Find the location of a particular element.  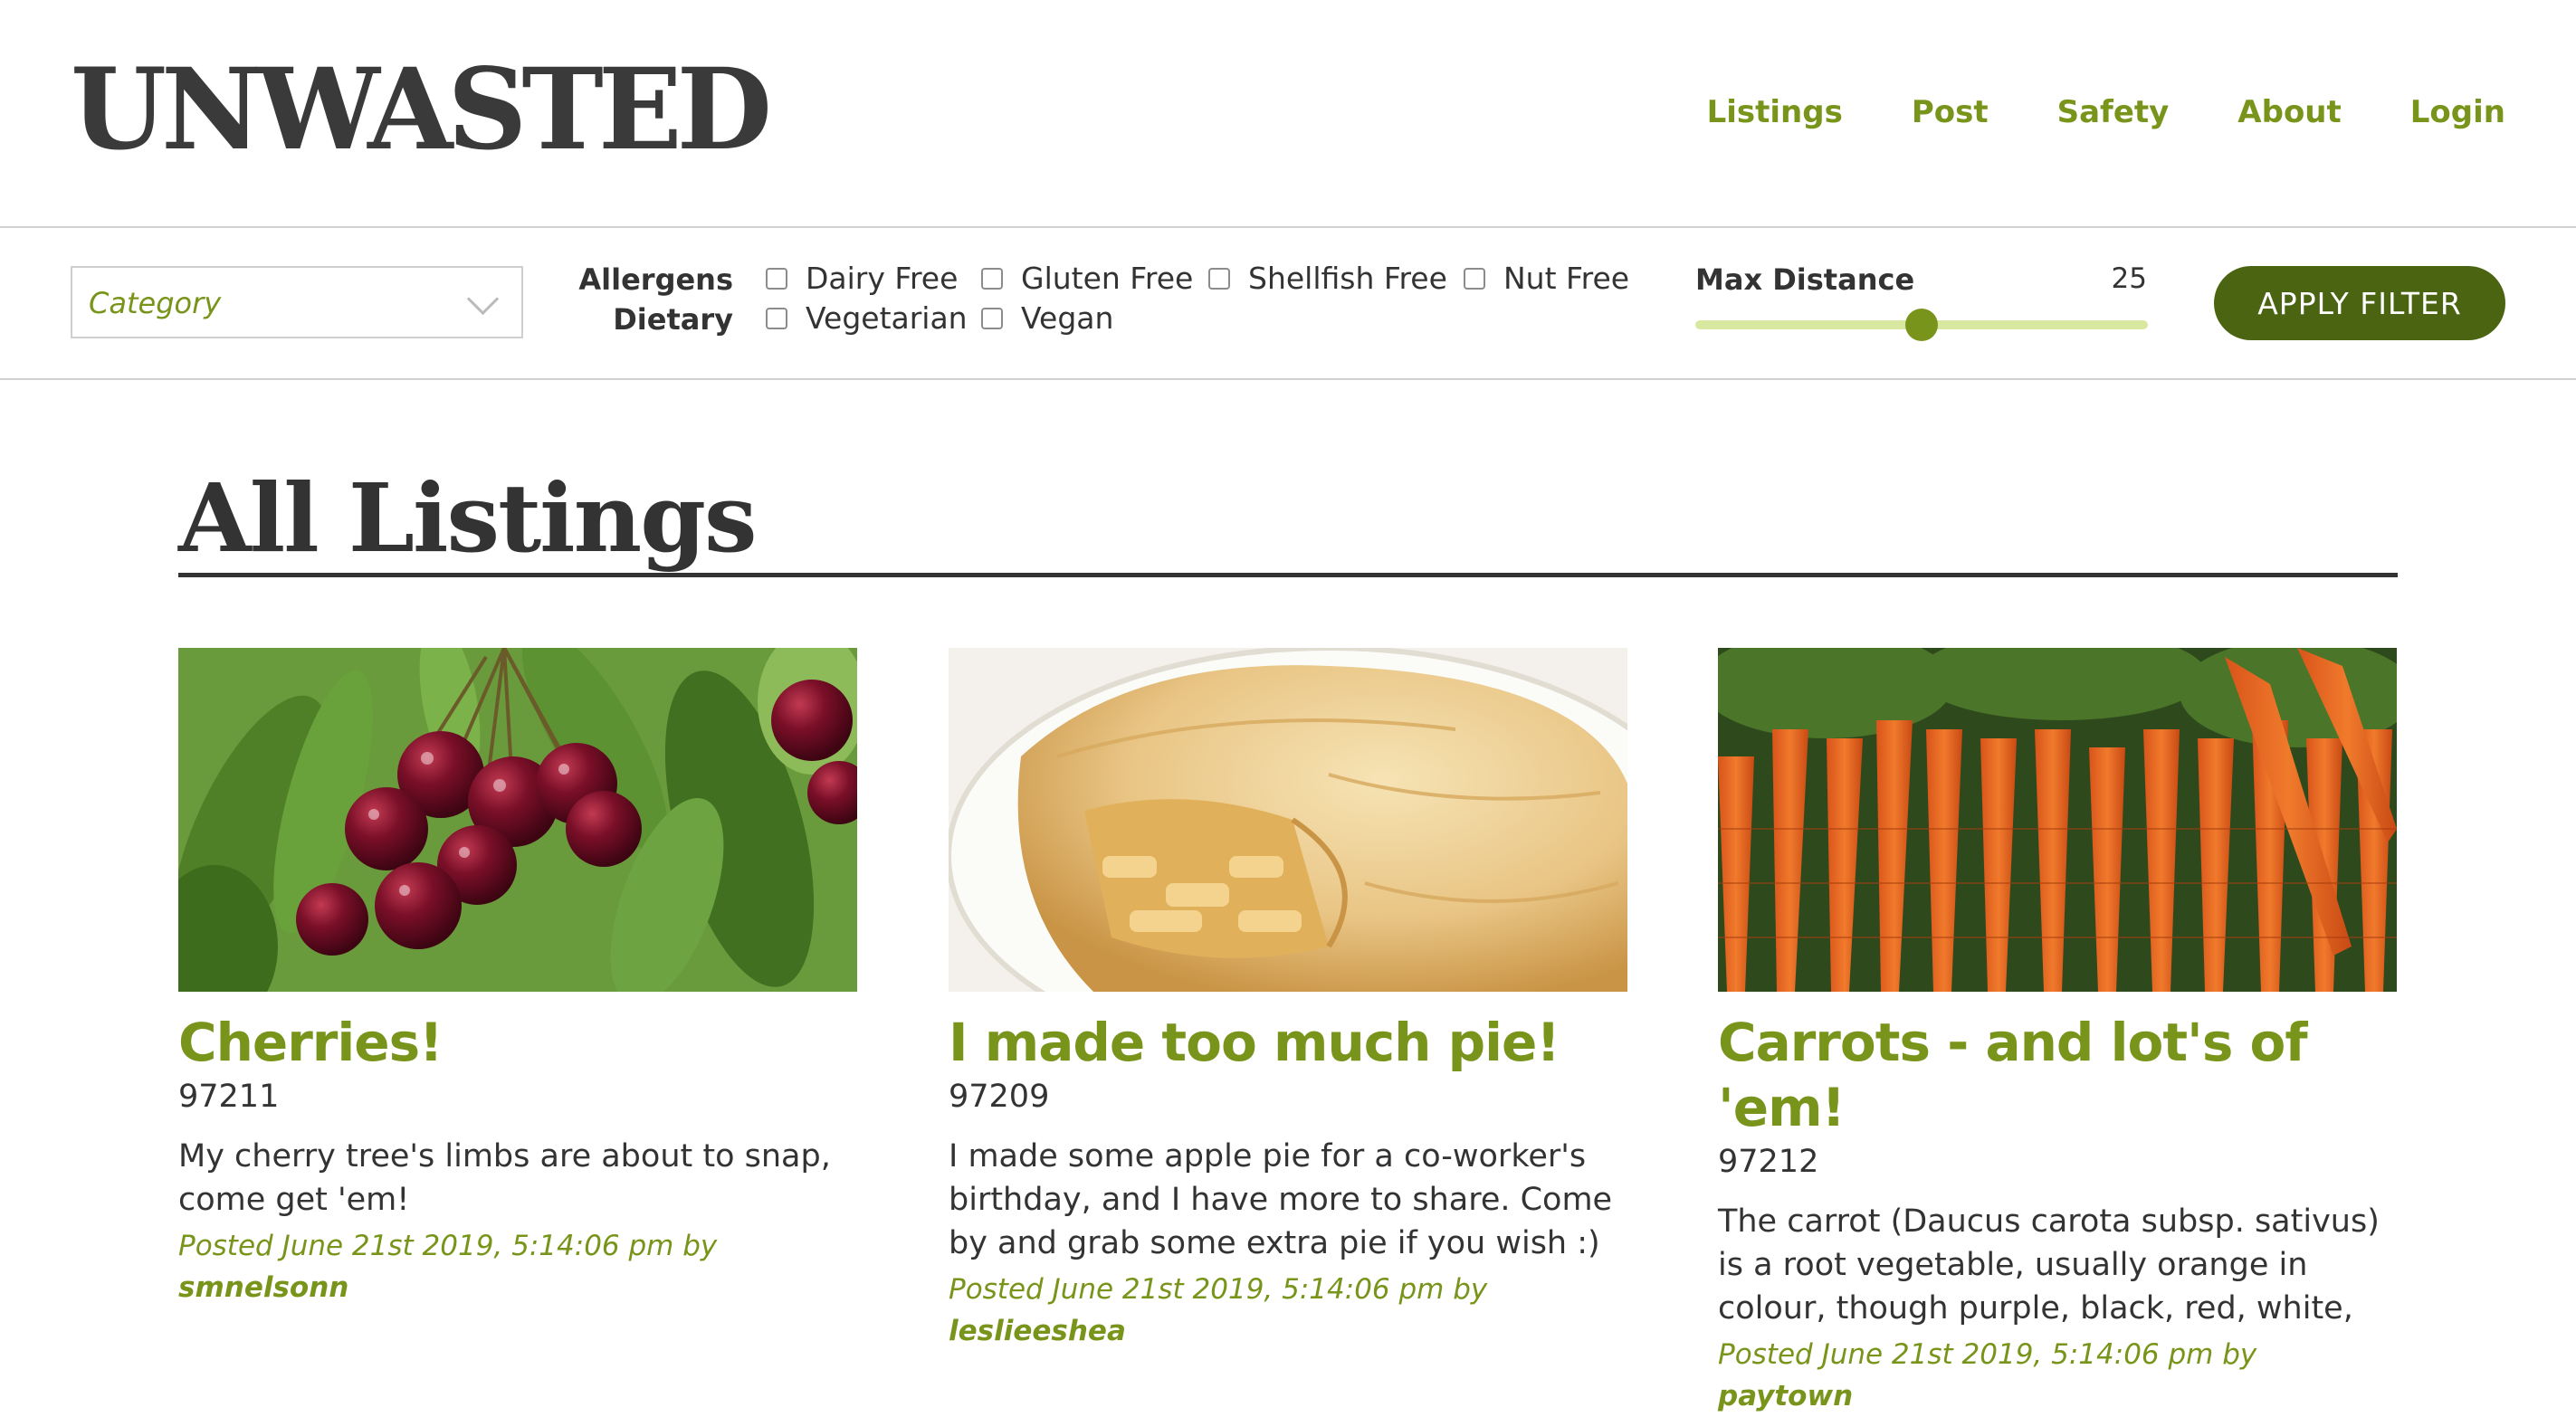

poster-username: leslieeshea is located at coordinates (1037, 1331).